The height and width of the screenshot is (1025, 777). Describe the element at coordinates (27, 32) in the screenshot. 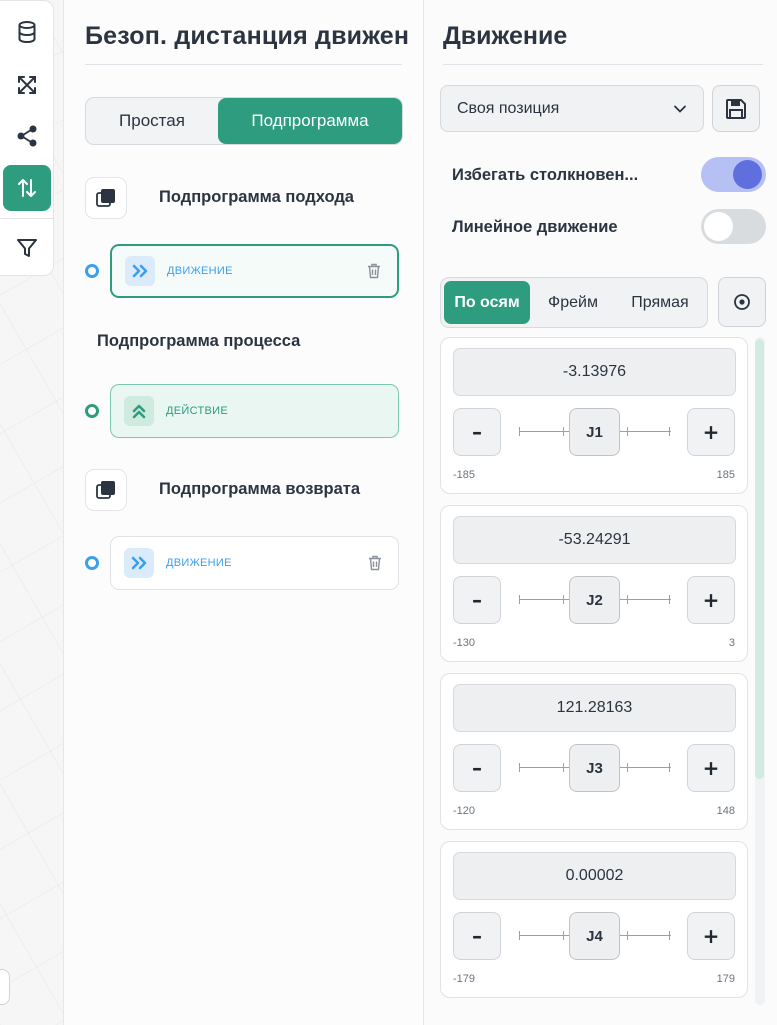

I see `database-icon` at that location.